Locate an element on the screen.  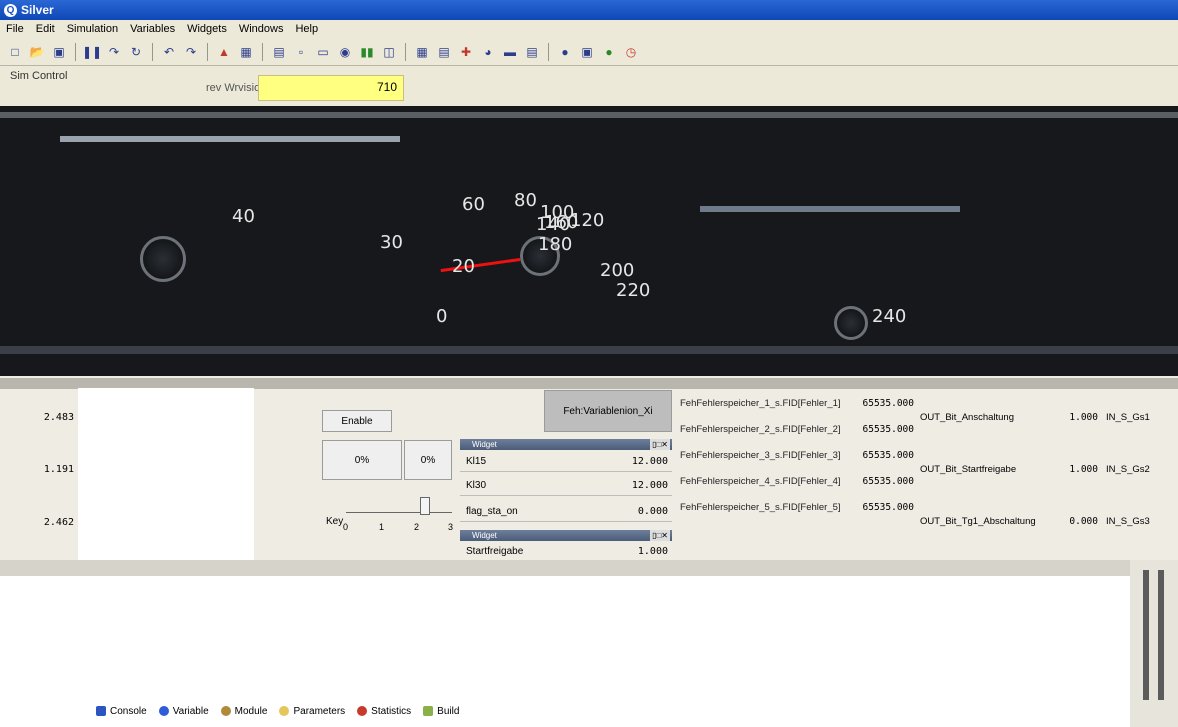
gauge-number: 200 is located at coordinates (617, 270).